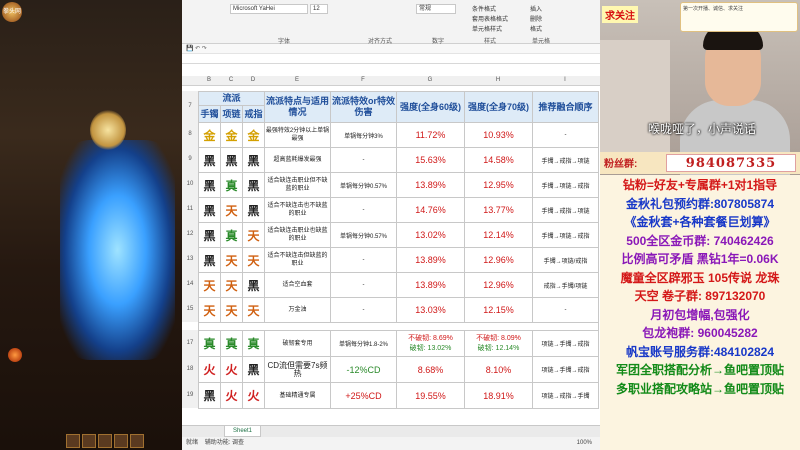 This screenshot has width=800, height=450. Describe the element at coordinates (297, 210) in the screenshot. I see `cell-desc: 适合不缺连击也不缺蓝的职业` at that location.